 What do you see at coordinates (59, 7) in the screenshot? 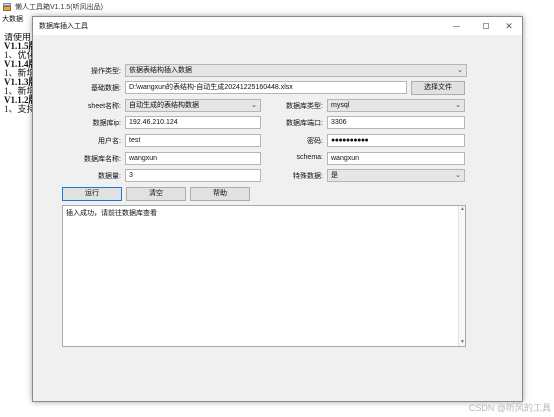
I see `main-window-title: 懒人工具箱V1.1.5(听风出品)` at bounding box center [59, 7].